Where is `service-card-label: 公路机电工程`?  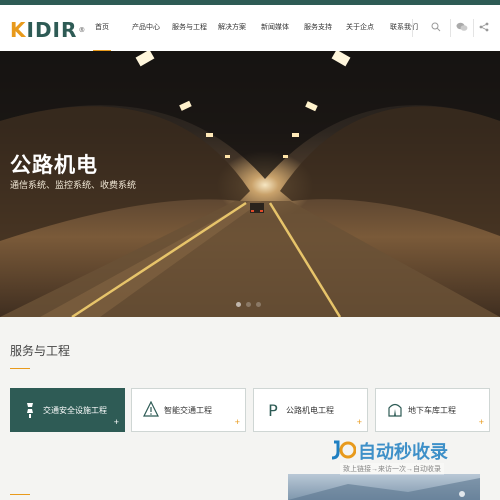 service-card-label: 公路机电工程 is located at coordinates (310, 410).